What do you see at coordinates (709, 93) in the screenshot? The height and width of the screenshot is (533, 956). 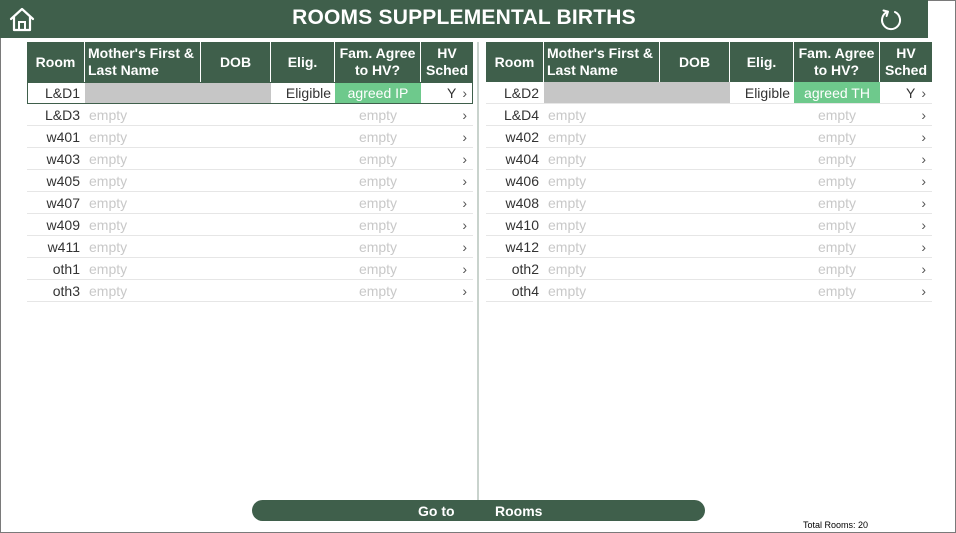 I see `table-row: L&D2 Eligible agreed TH Y ›` at bounding box center [709, 93].